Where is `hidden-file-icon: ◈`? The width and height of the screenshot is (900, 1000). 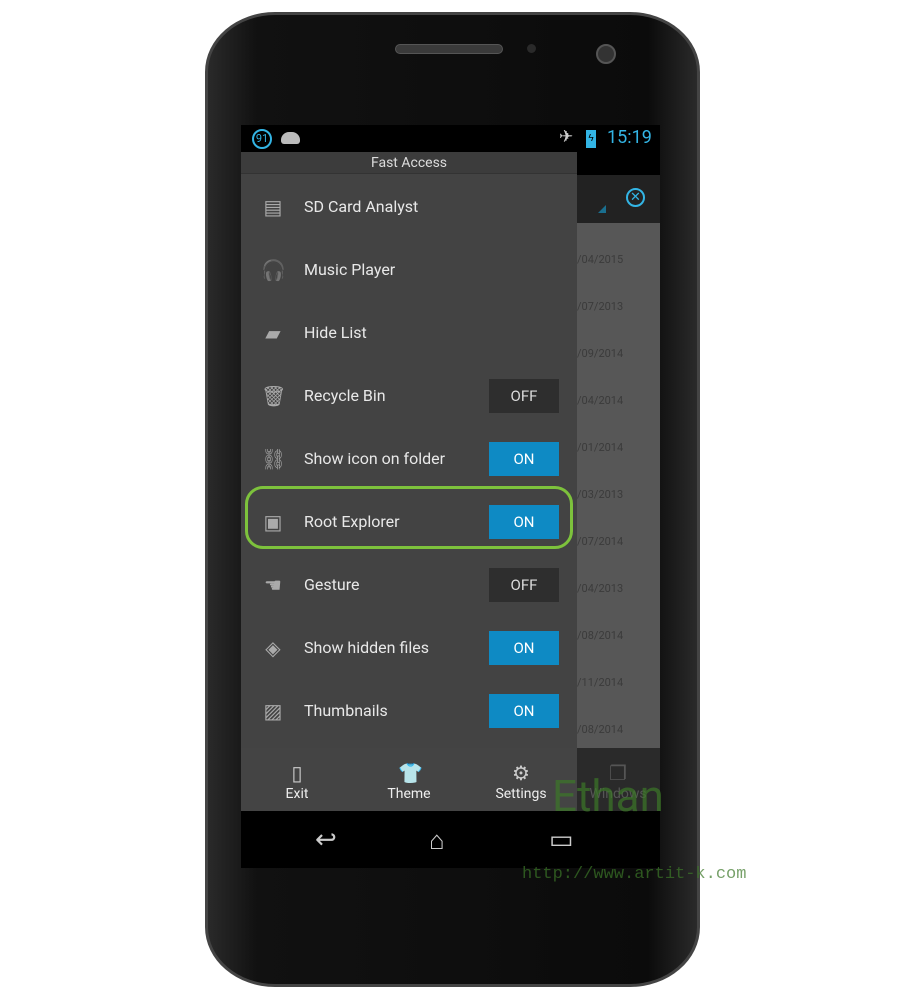 hidden-file-icon: ◈ is located at coordinates (273, 648).